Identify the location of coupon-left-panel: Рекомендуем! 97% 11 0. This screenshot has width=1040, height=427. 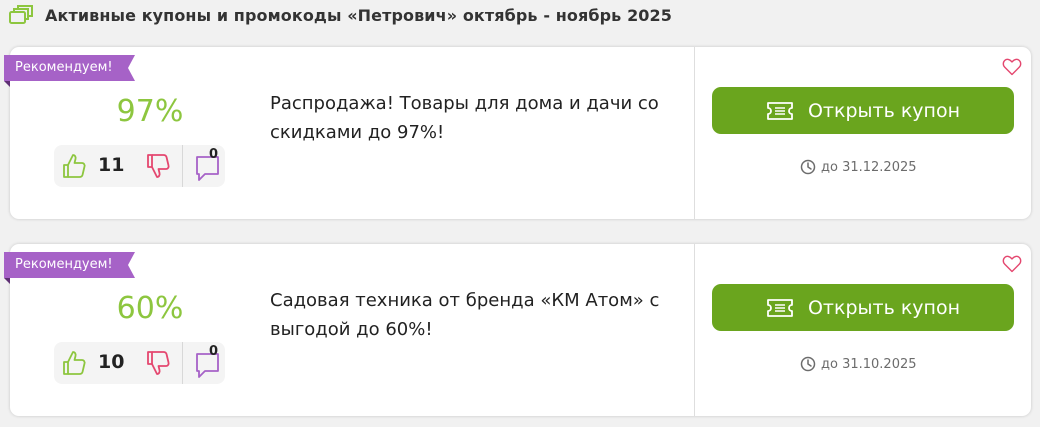
(137, 133).